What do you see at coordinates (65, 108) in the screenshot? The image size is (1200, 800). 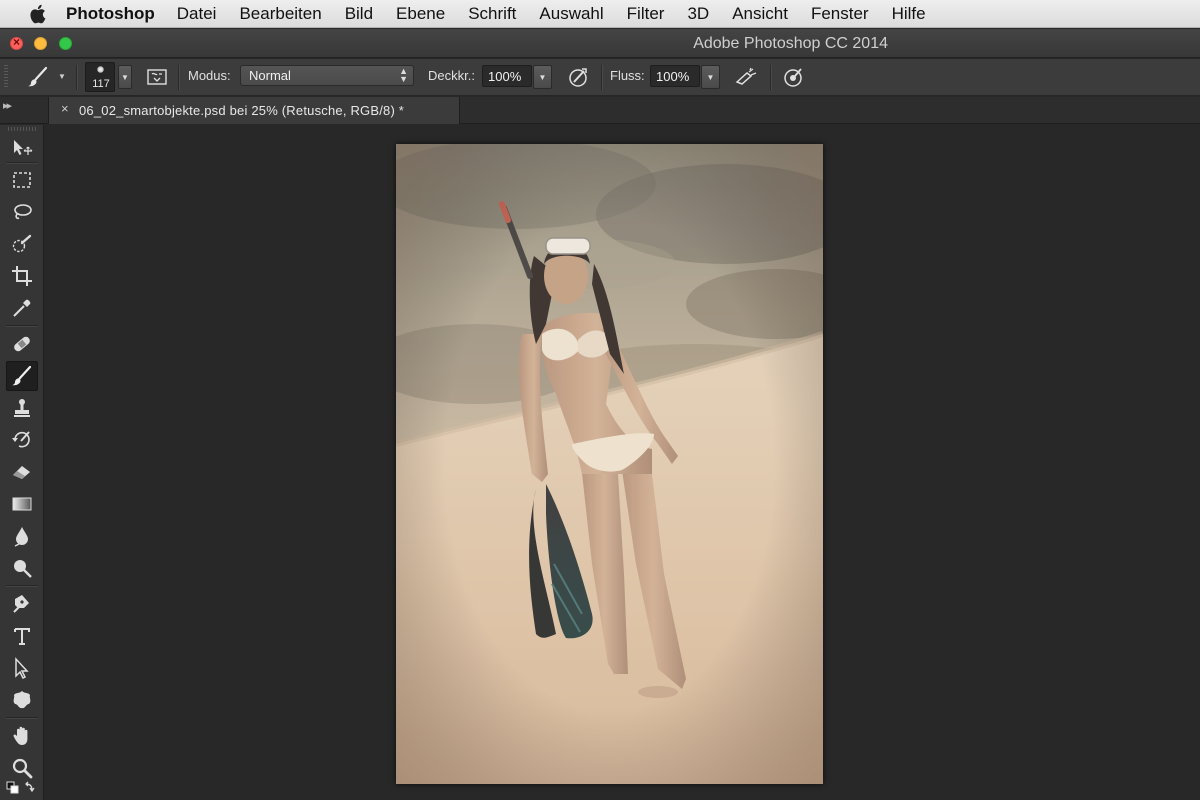 I see `close-icon: ×` at bounding box center [65, 108].